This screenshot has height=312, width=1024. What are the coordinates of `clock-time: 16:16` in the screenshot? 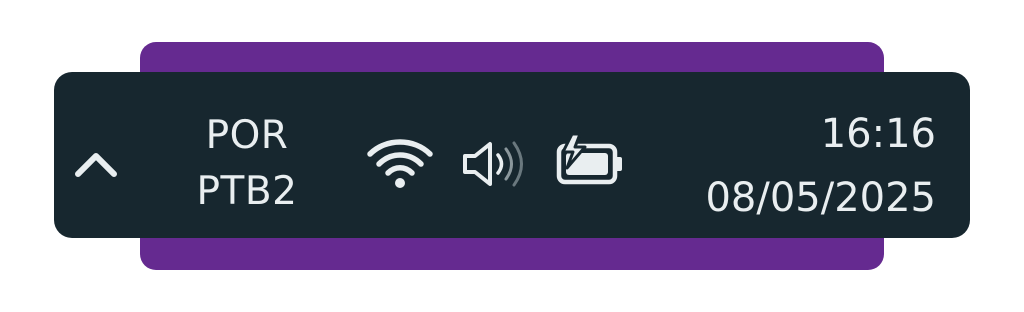 It's located at (878, 134).